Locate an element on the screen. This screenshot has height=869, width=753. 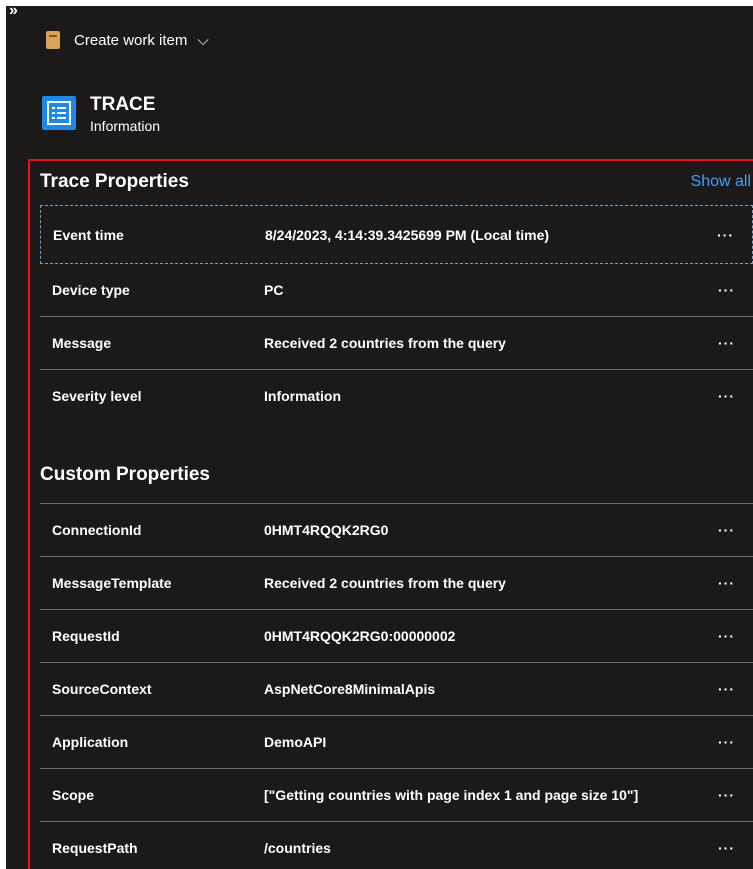
property-name: Scope is located at coordinates (73, 795).